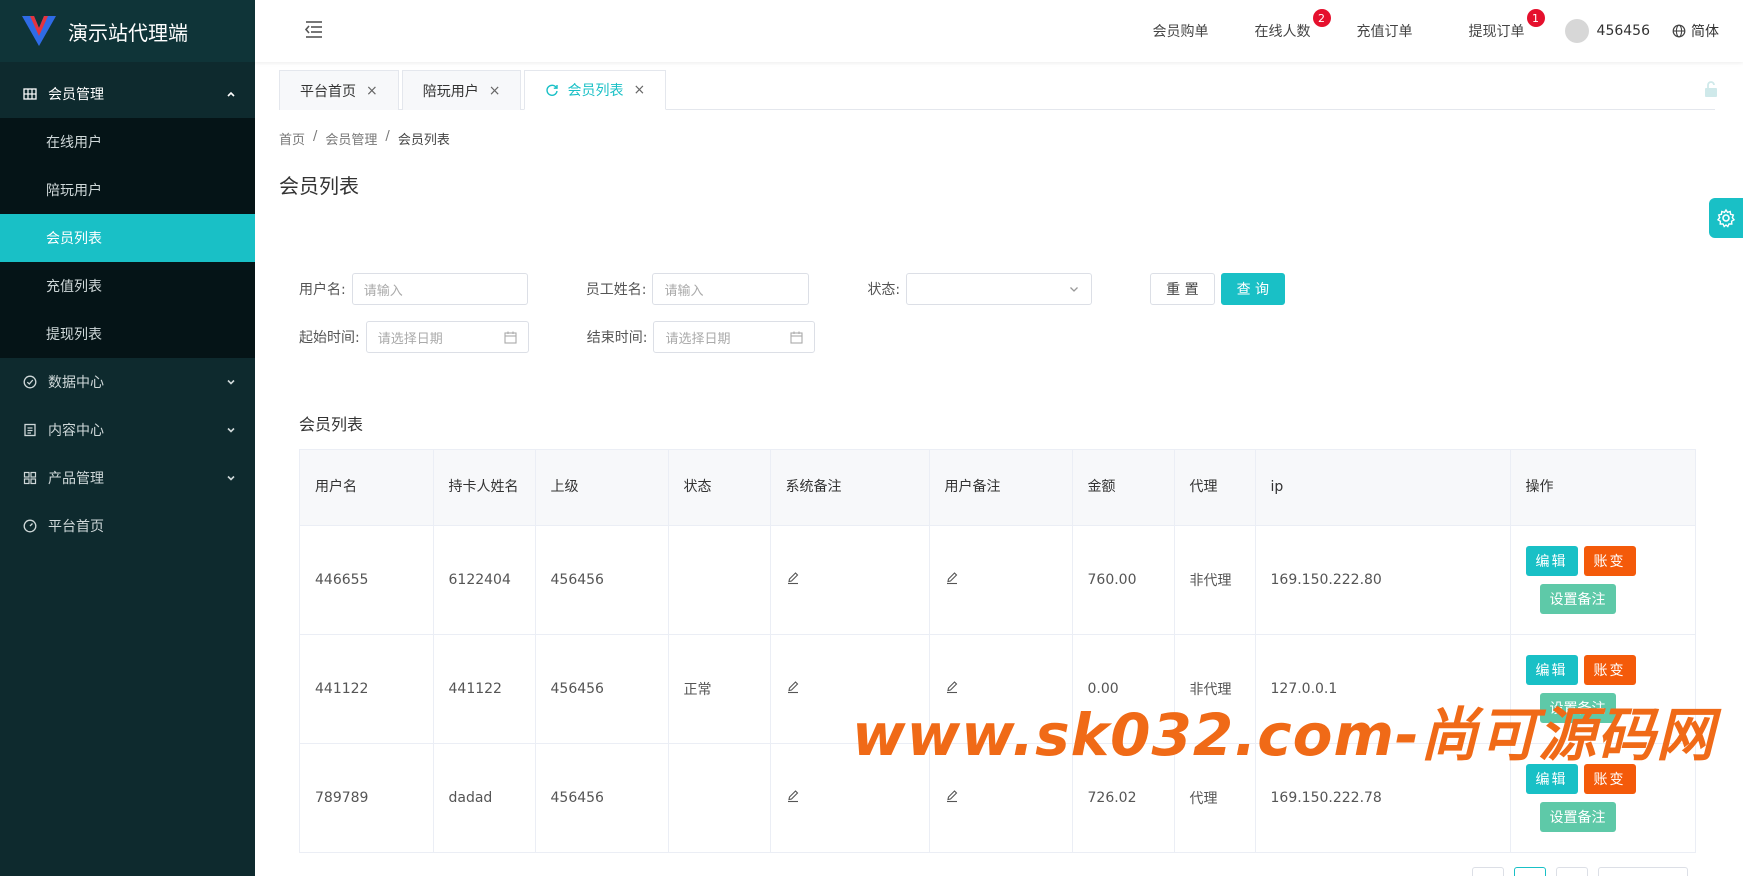 The height and width of the screenshot is (876, 1743). Describe the element at coordinates (602, 488) in the screenshot. I see `column-header: 上级` at that location.